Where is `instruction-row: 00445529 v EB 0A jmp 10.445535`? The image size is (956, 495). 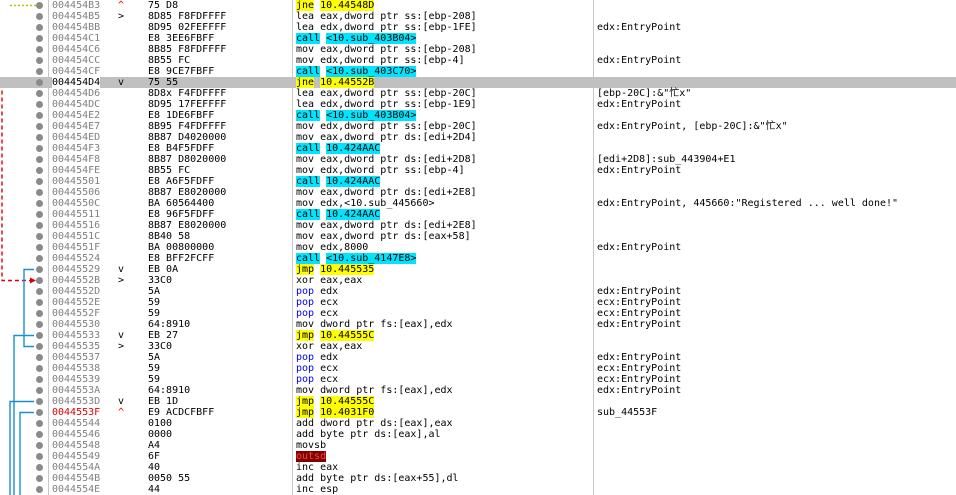
instruction-row: 00445529 v EB 0A jmp 10.445535 is located at coordinates (478, 269).